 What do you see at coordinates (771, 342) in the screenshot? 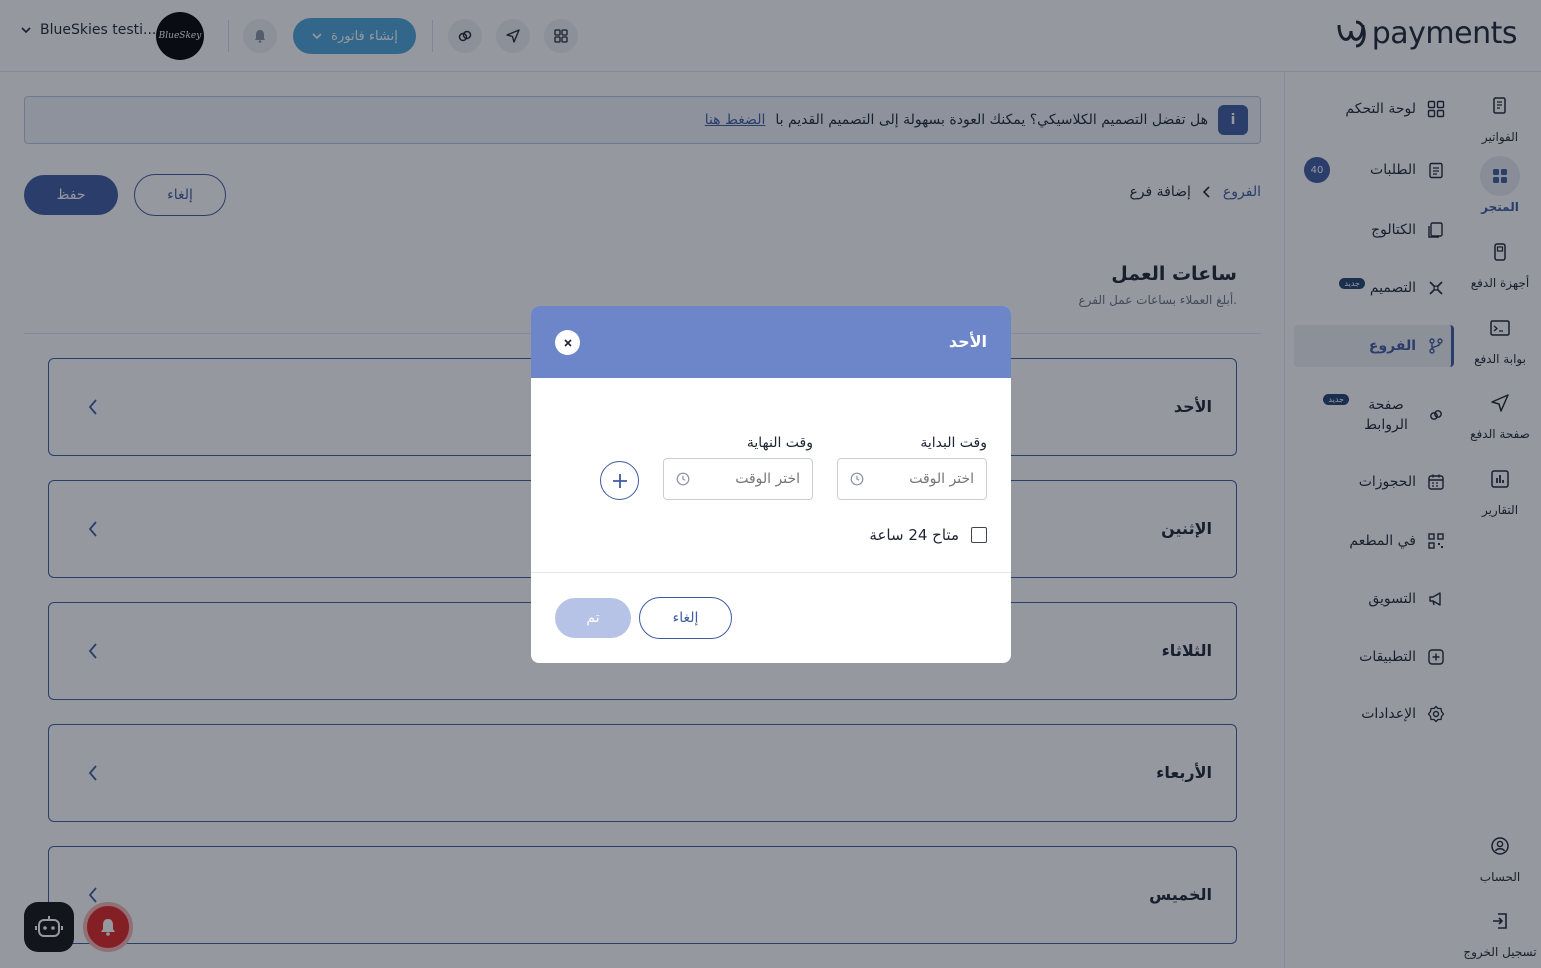
I see `modal-header: الأحد` at bounding box center [771, 342].